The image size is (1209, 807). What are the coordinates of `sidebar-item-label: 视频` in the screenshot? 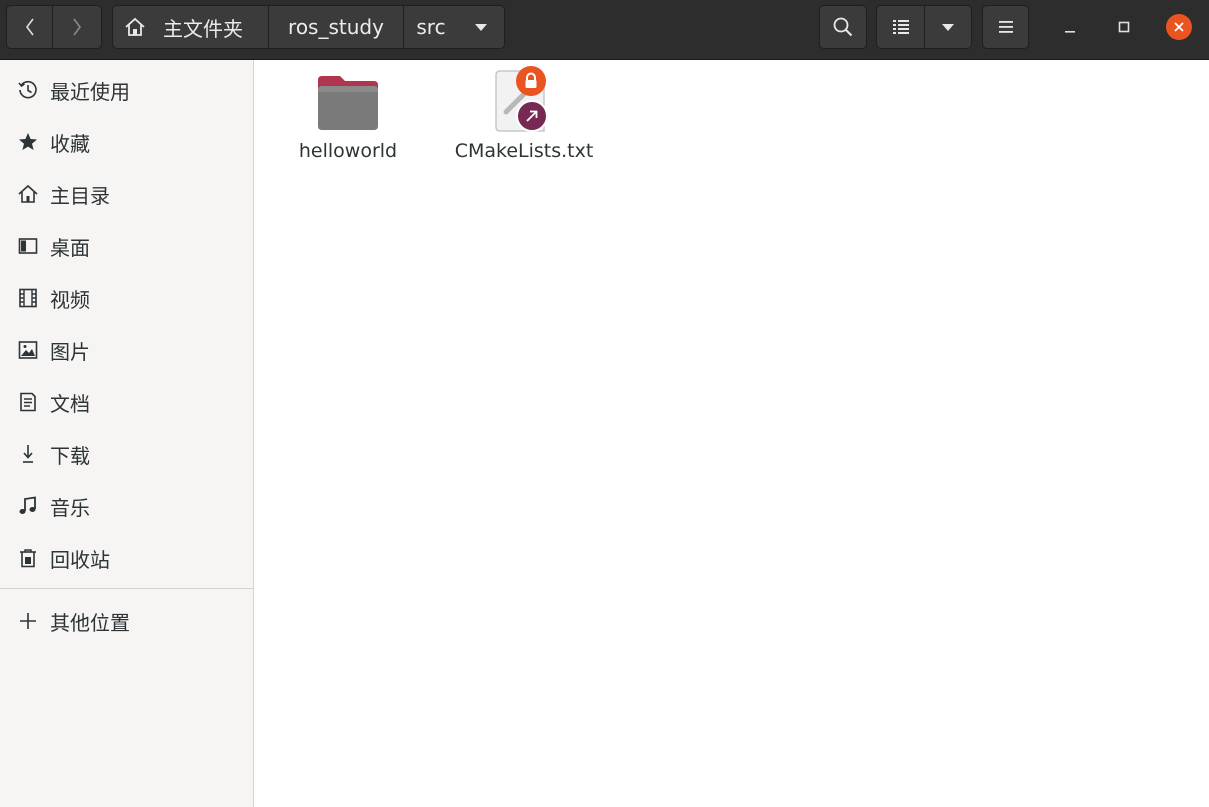 It's located at (70, 299).